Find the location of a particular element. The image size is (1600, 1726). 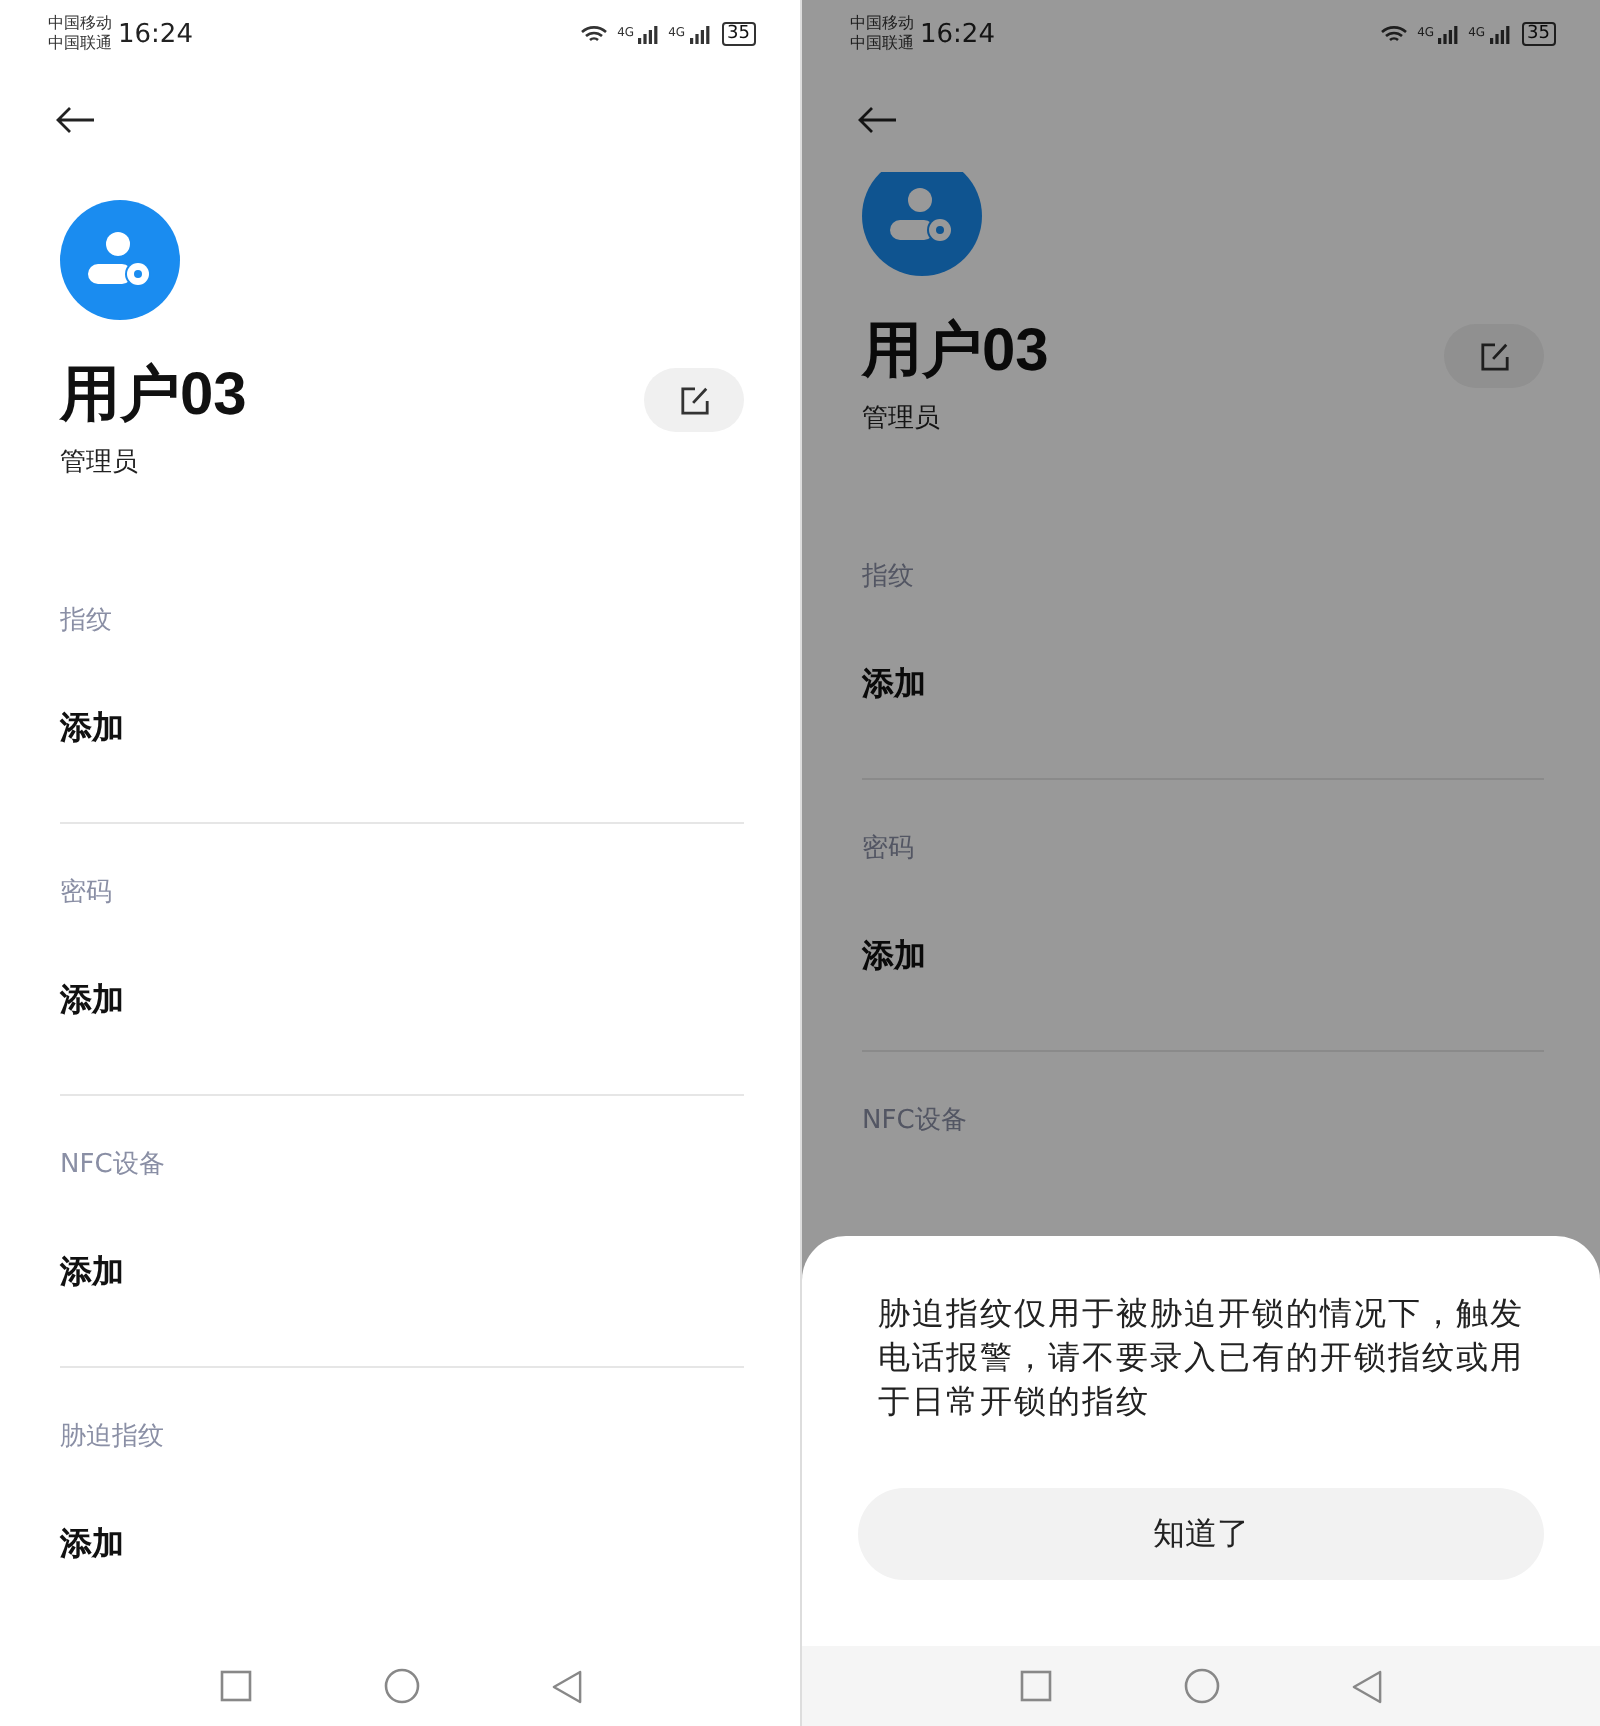

section-label: 胁迫指纹 is located at coordinates (113, 1438).